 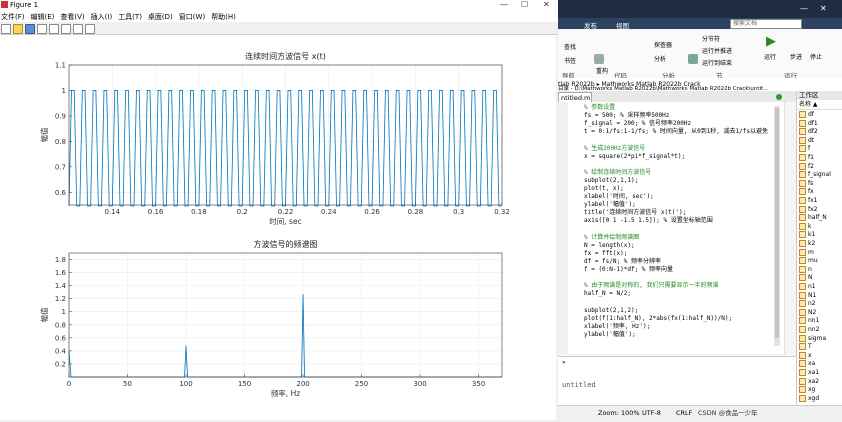 What do you see at coordinates (13, 17) in the screenshot?
I see `menu-file: 文件(F)` at bounding box center [13, 17].